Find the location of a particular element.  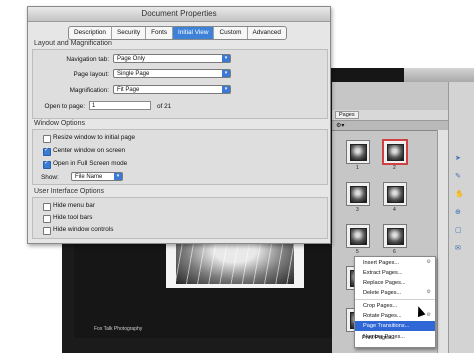

pages-panel-scrollbar is located at coordinates (442, 241).